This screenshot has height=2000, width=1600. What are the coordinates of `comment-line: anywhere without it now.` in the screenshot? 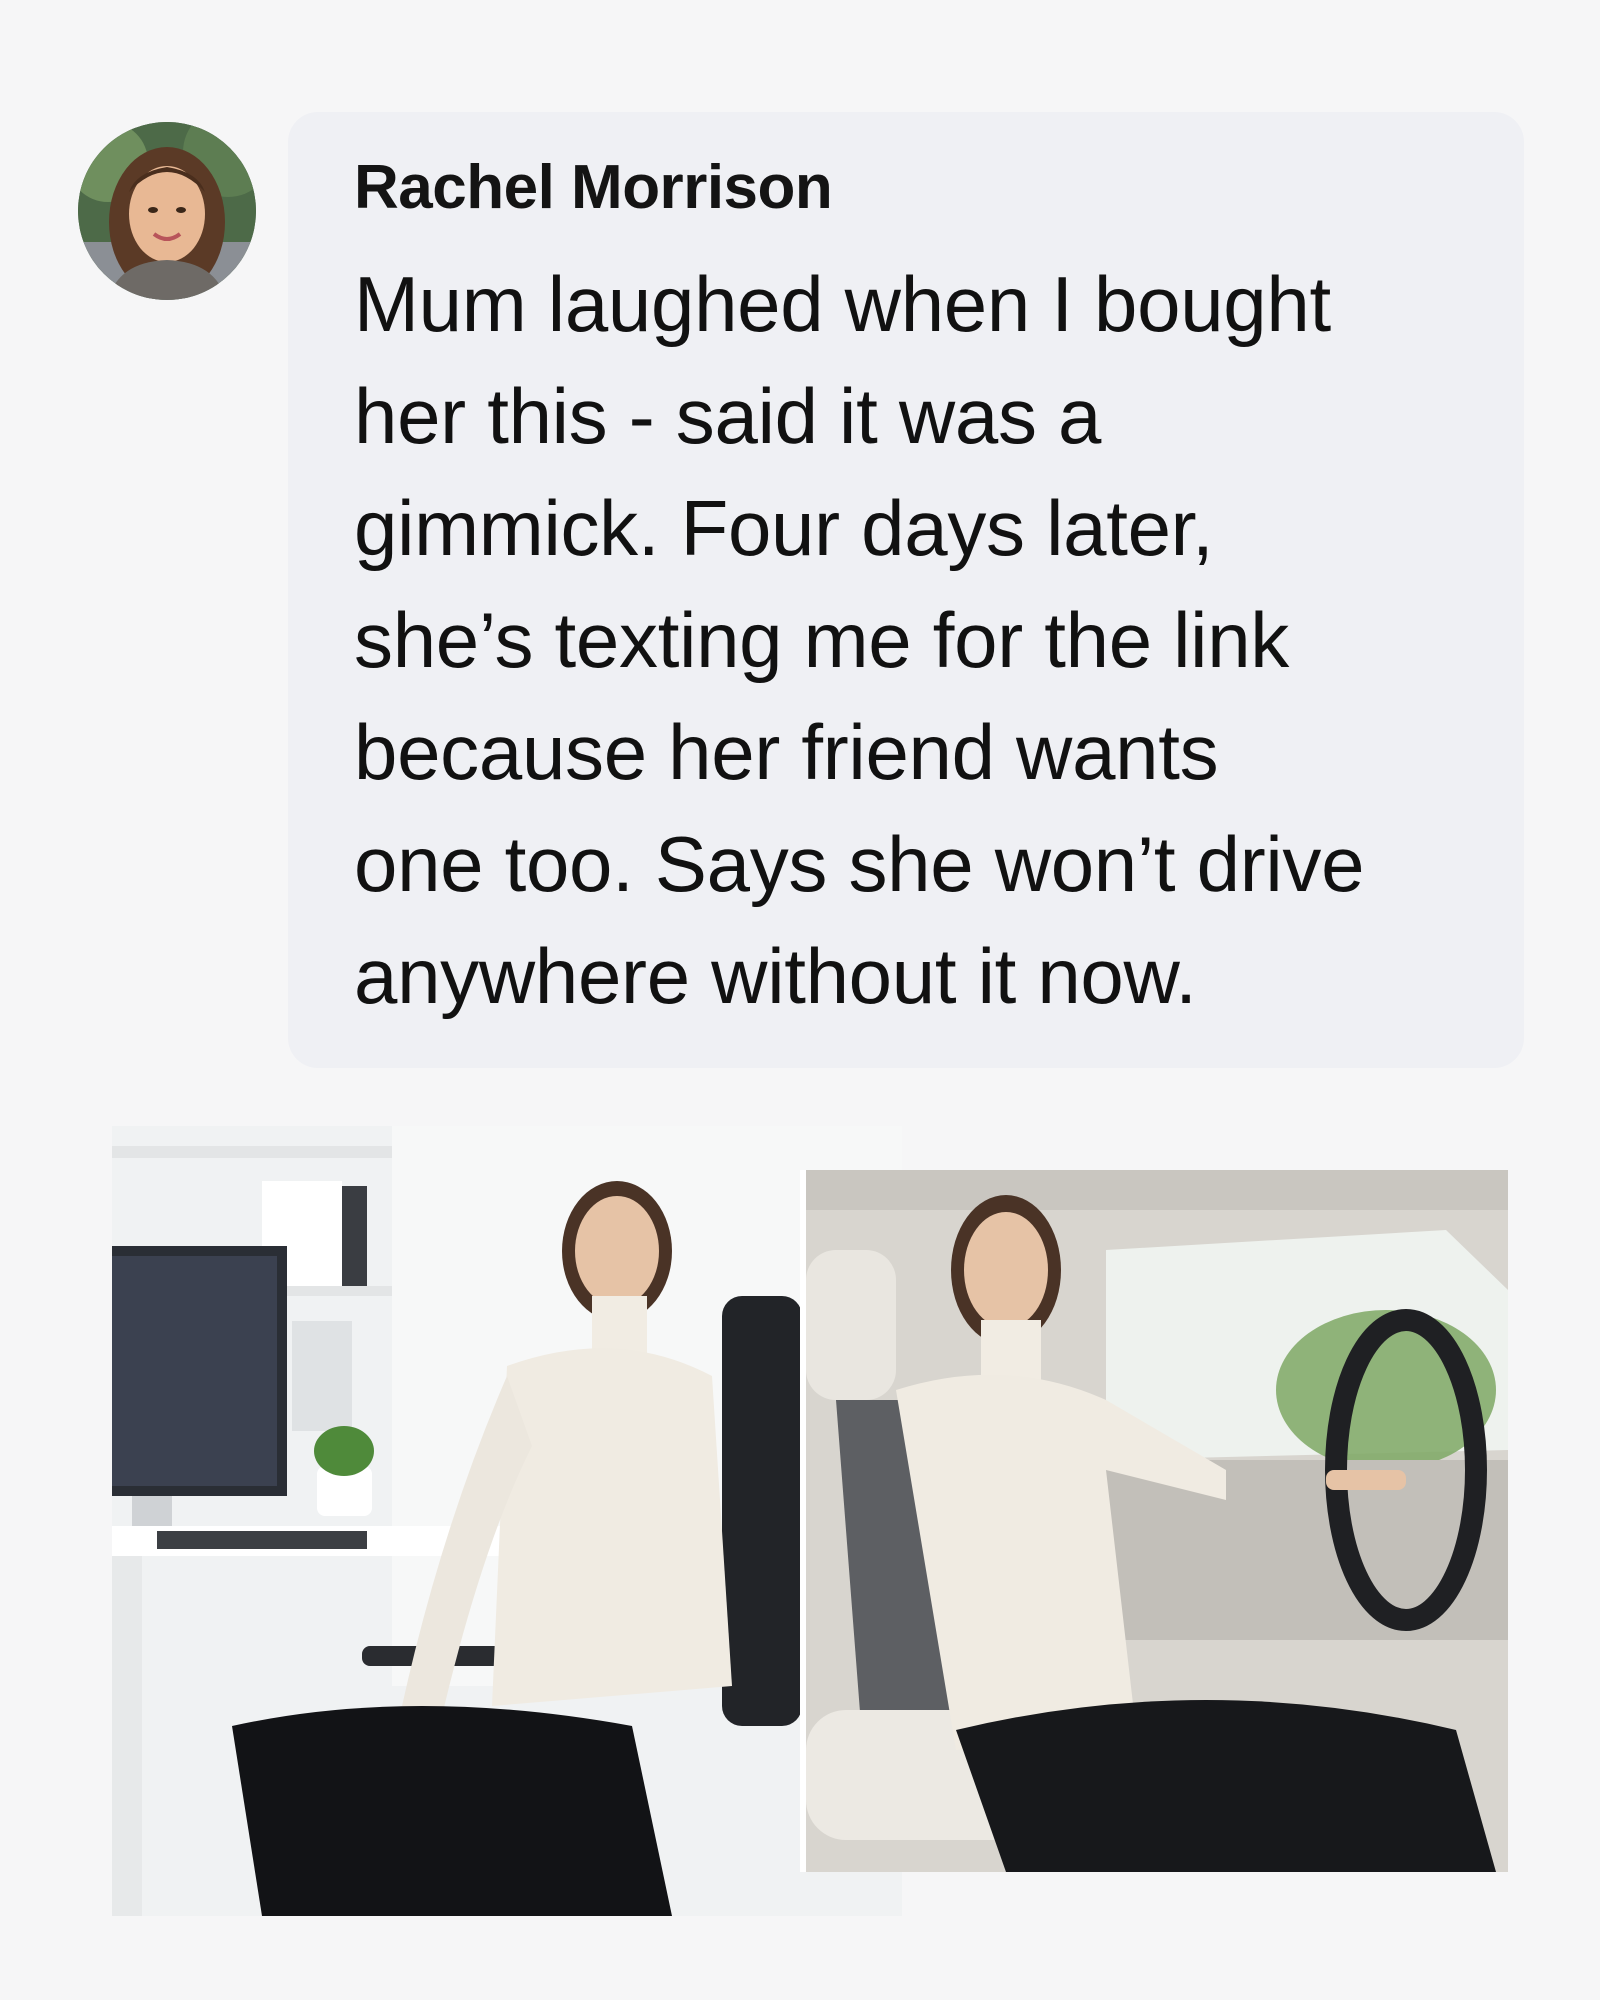 It's located at (775, 976).